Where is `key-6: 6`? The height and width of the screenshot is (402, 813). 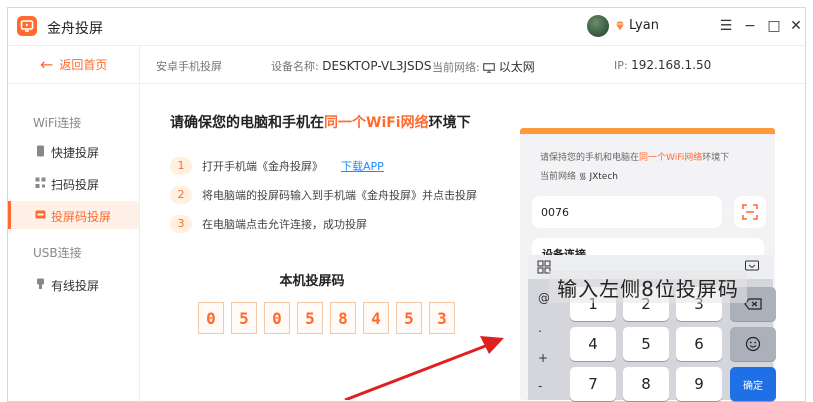 key-6: 6 is located at coordinates (699, 344).